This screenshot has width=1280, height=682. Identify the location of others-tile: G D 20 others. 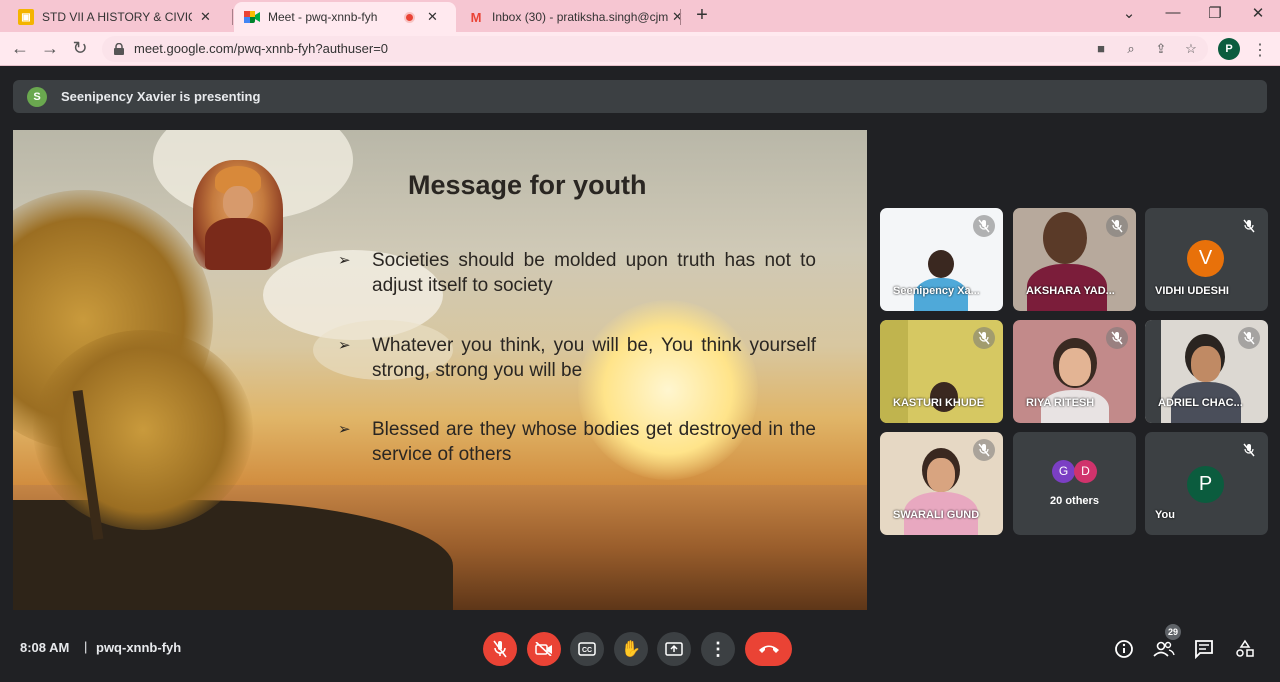
(1074, 483).